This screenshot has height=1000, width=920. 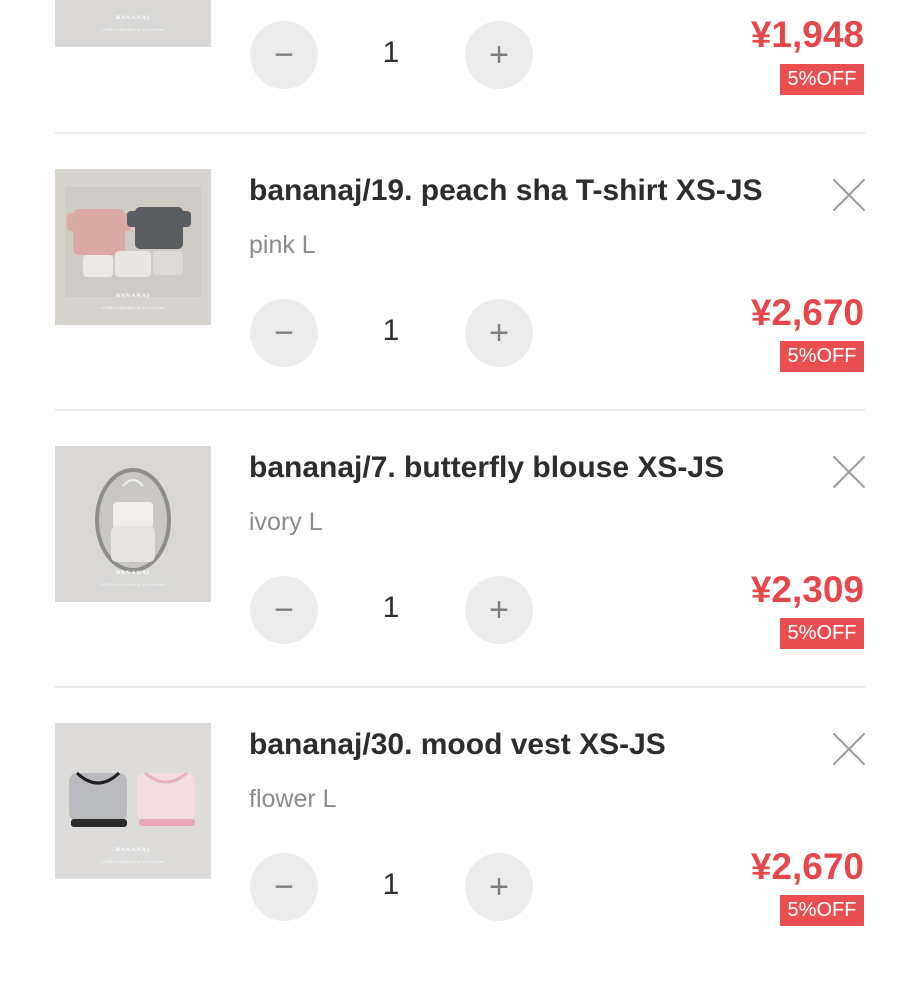 I want to click on product-option: flower L, so click(x=293, y=799).